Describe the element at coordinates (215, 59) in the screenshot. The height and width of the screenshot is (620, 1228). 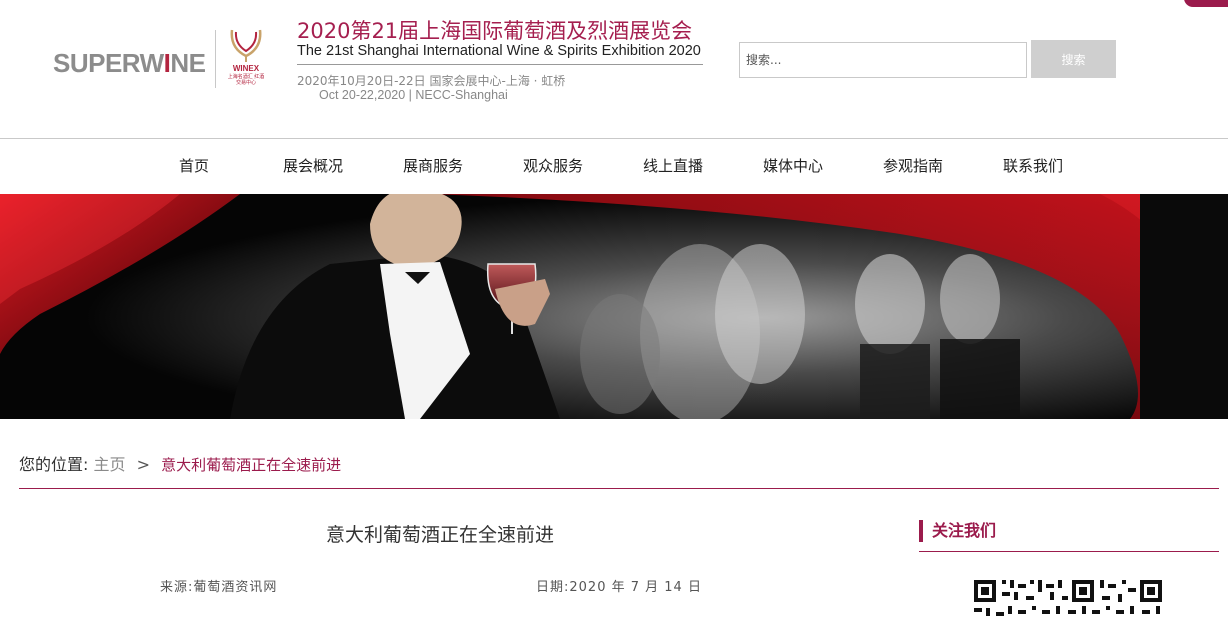
I see `logo-divider` at that location.